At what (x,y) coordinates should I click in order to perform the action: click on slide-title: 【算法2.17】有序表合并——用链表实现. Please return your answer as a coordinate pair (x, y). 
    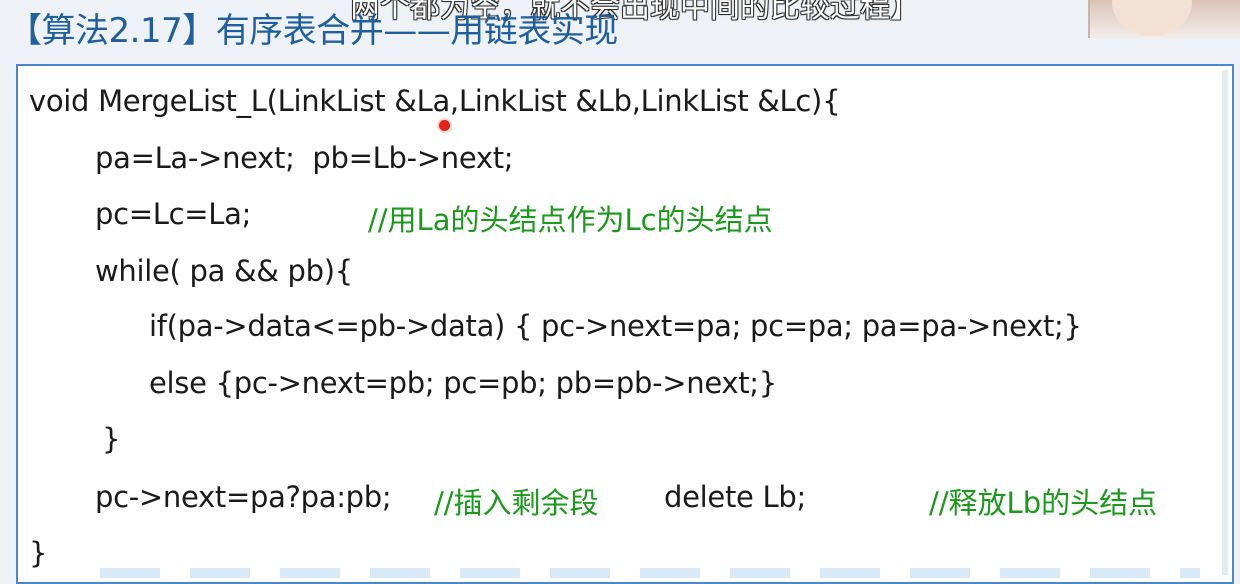
    Looking at the image, I should click on (313, 31).